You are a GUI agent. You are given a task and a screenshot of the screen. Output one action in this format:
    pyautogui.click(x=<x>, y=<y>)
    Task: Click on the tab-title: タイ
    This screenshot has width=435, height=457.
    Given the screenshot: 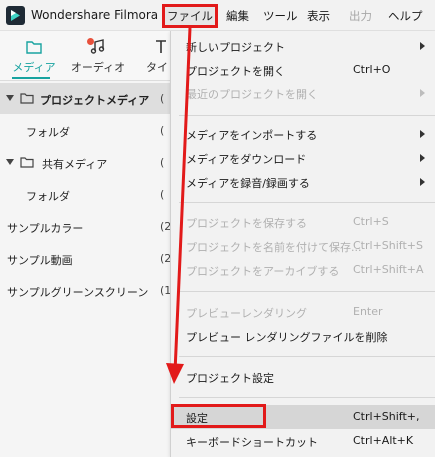 What is the action you would take?
    pyautogui.click(x=153, y=57)
    